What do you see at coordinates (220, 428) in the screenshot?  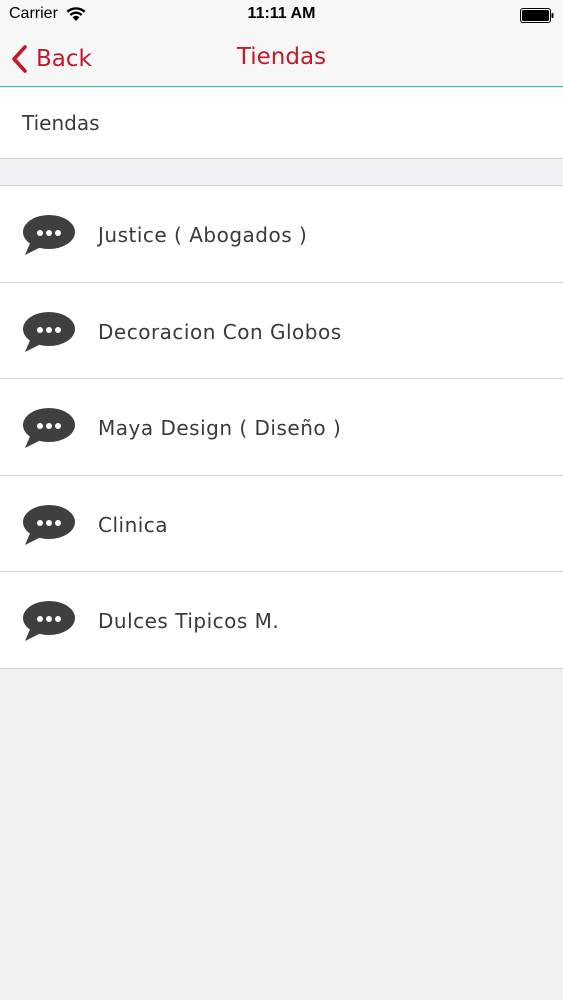 I see `store-name: Maya Design ( Diseño )` at bounding box center [220, 428].